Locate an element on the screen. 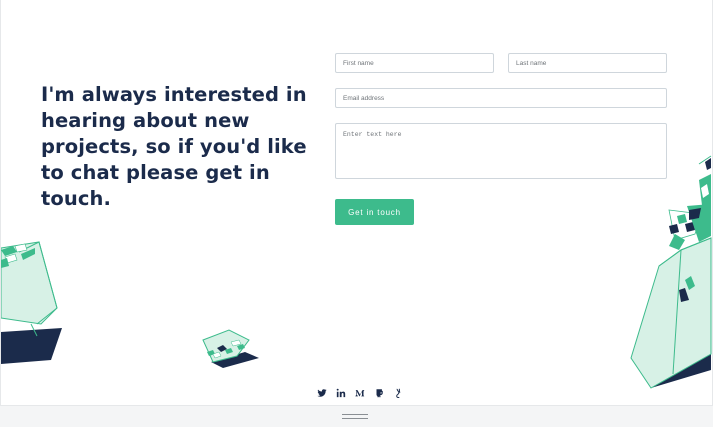 The image size is (713, 427). drag-handle is located at coordinates (355, 417).